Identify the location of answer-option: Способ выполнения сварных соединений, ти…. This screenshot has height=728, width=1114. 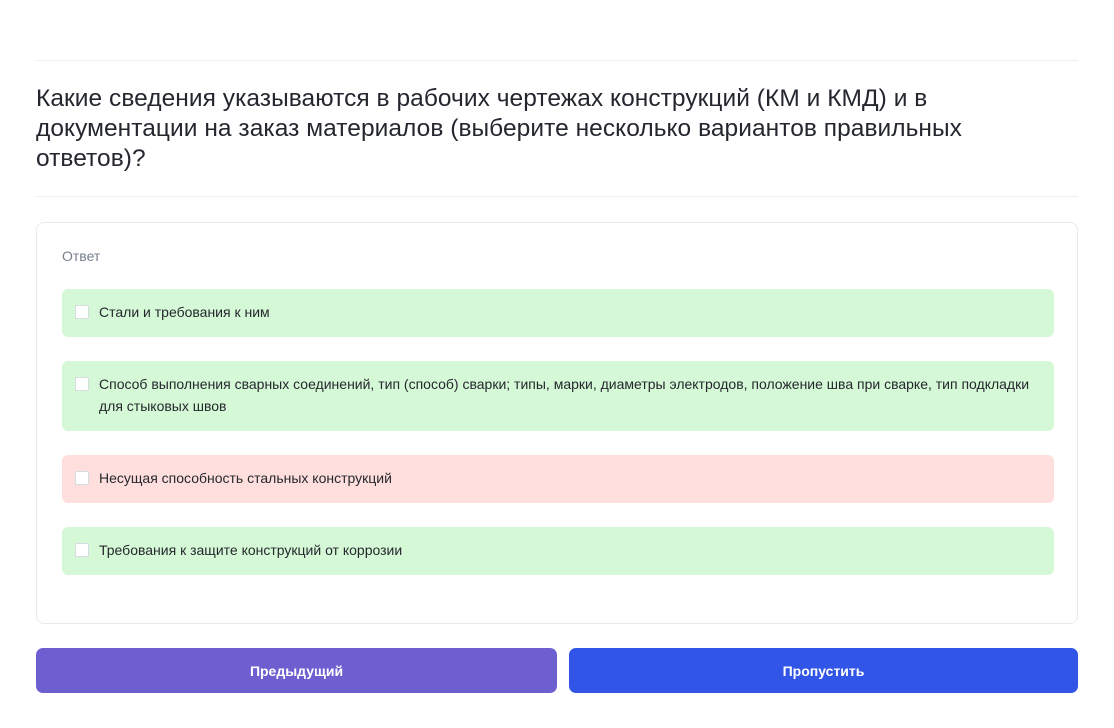
(558, 396).